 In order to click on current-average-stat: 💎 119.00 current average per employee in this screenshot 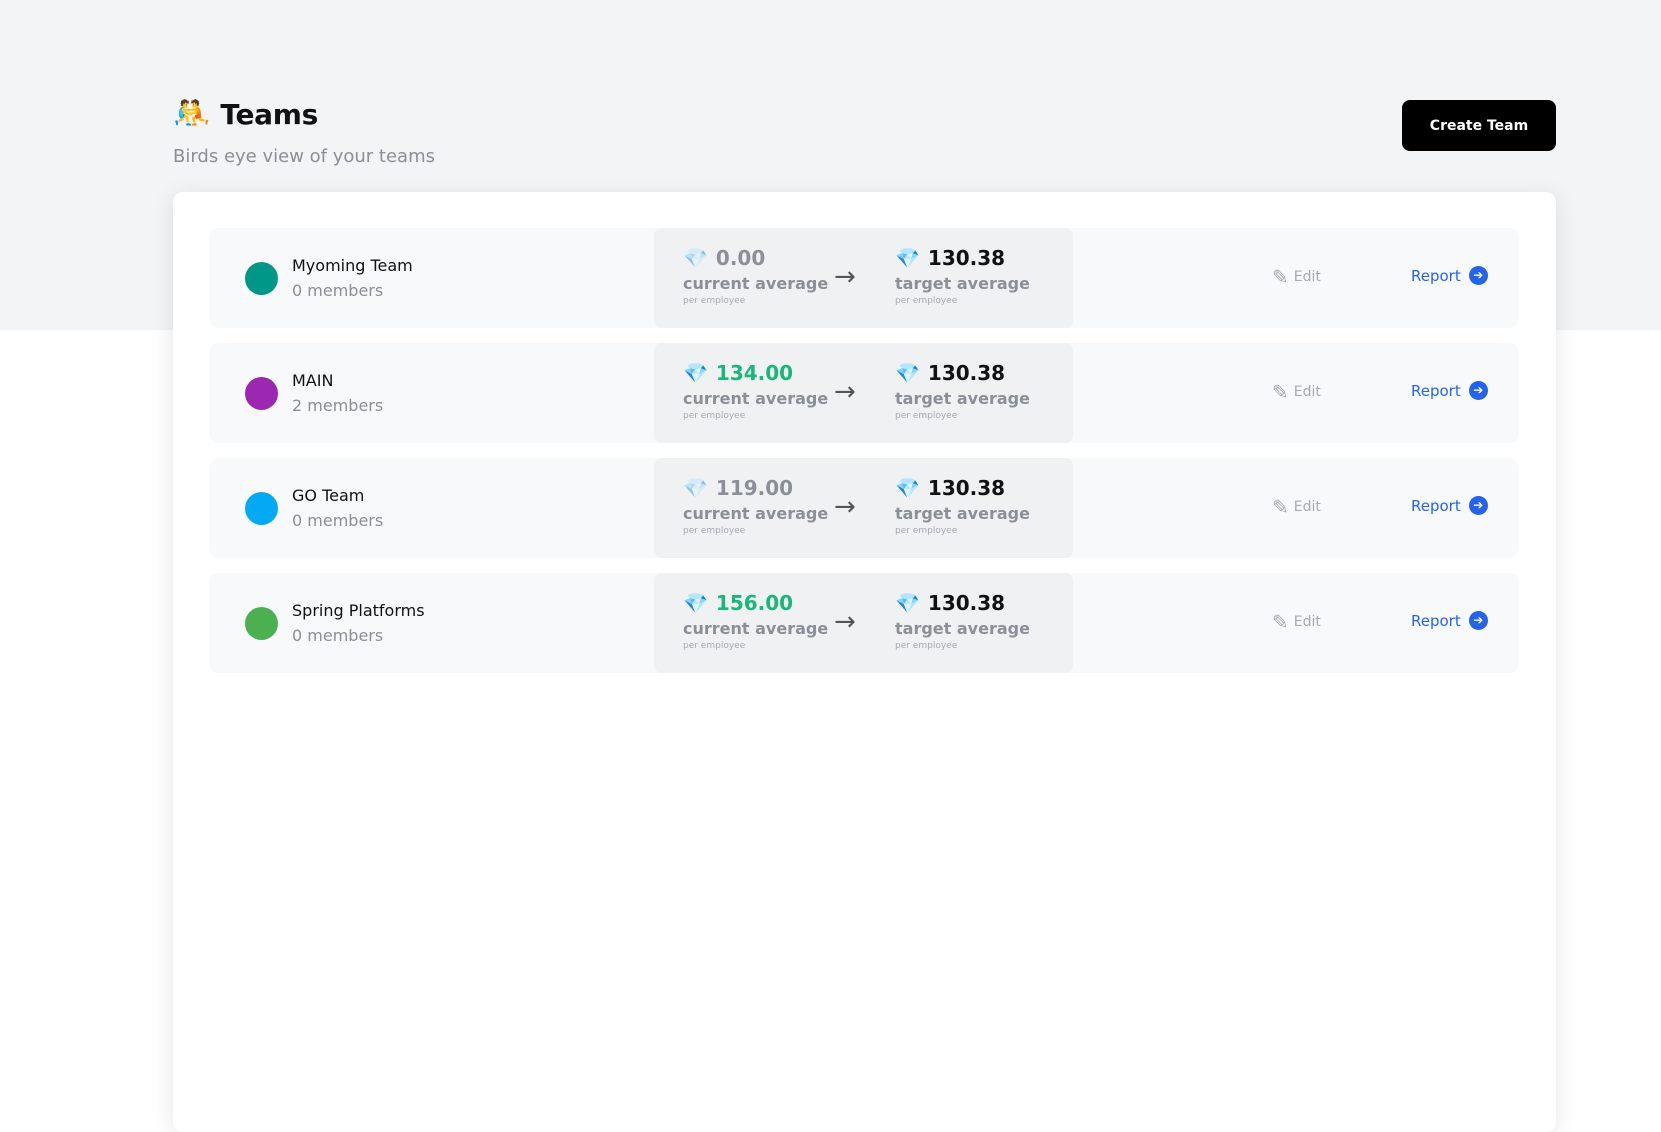, I will do `click(755, 504)`.